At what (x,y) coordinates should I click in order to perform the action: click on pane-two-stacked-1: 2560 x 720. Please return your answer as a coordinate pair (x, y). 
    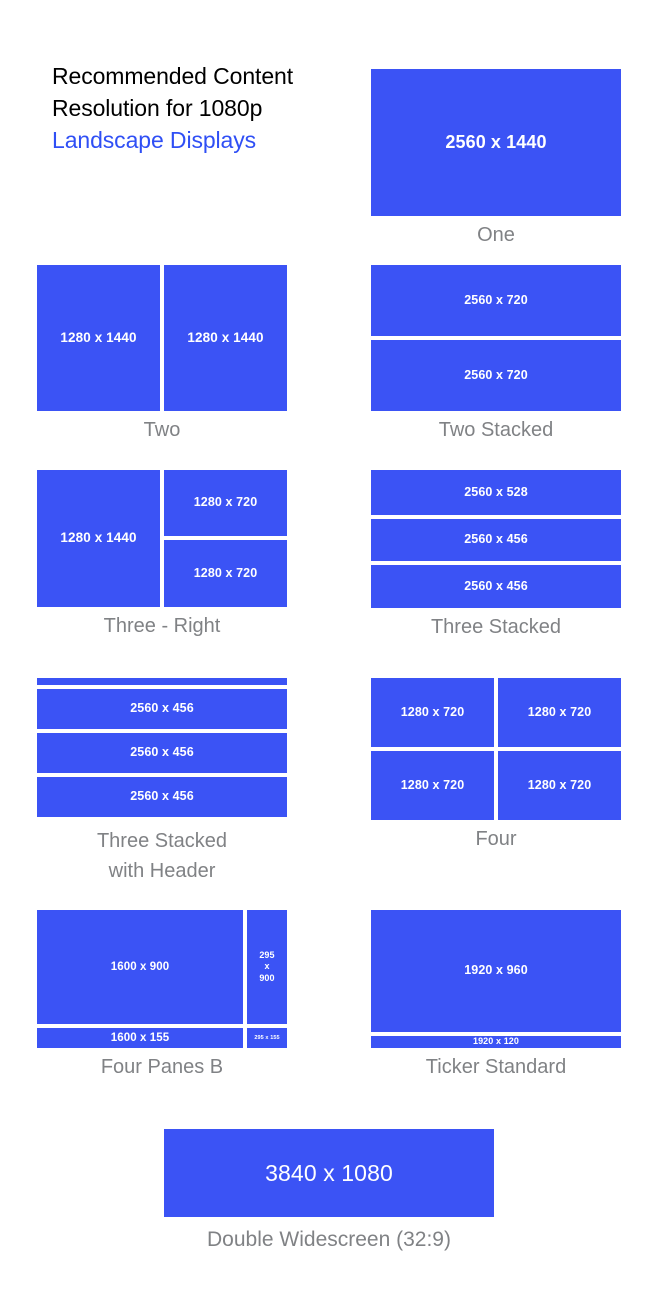
    Looking at the image, I should click on (496, 300).